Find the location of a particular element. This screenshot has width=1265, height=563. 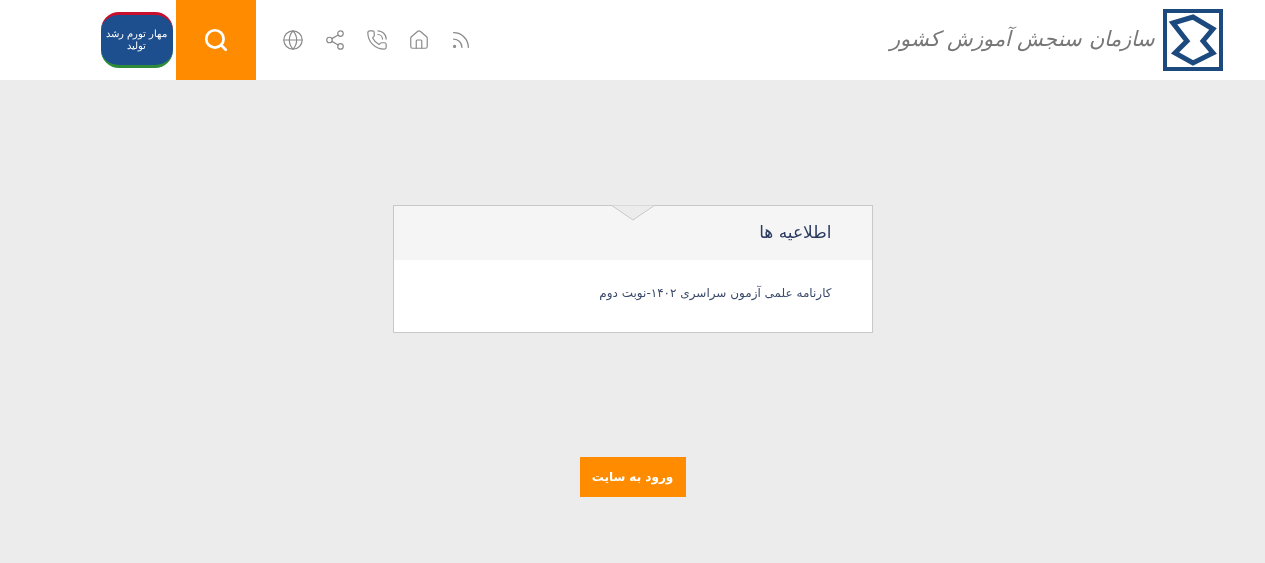

home-button is located at coordinates (419, 40).